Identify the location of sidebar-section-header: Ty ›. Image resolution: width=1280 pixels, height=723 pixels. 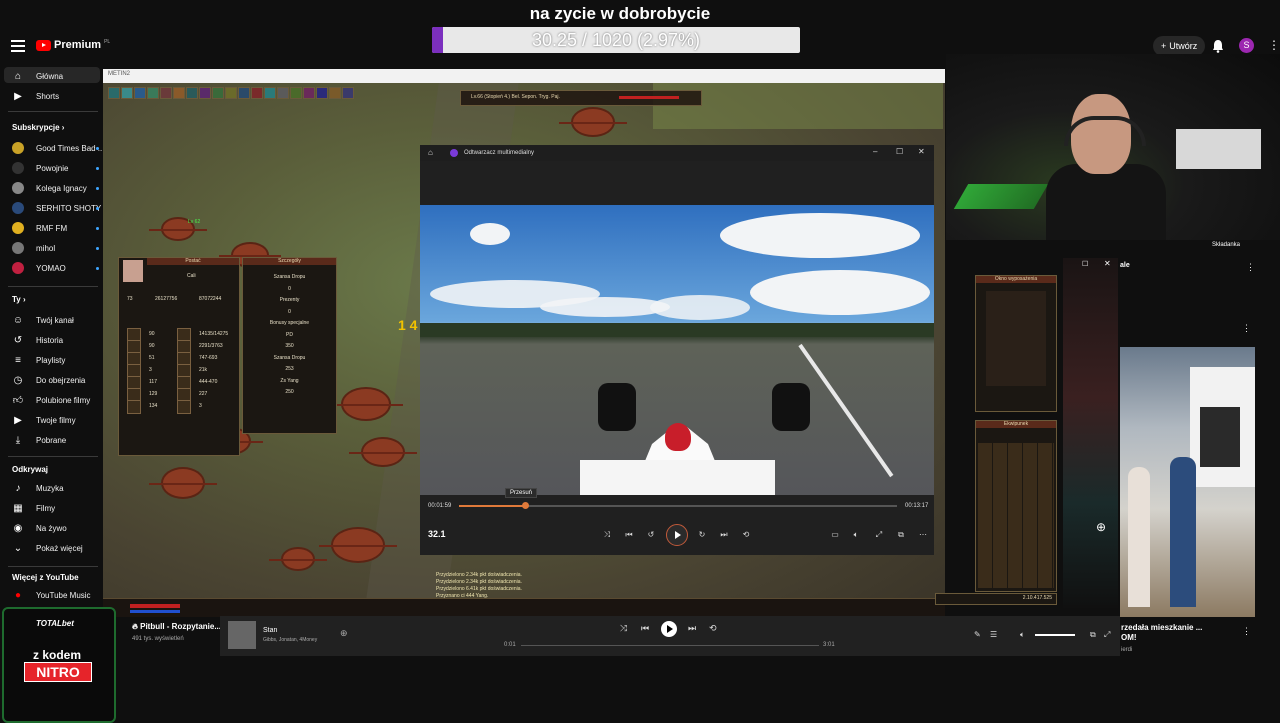
(19, 299).